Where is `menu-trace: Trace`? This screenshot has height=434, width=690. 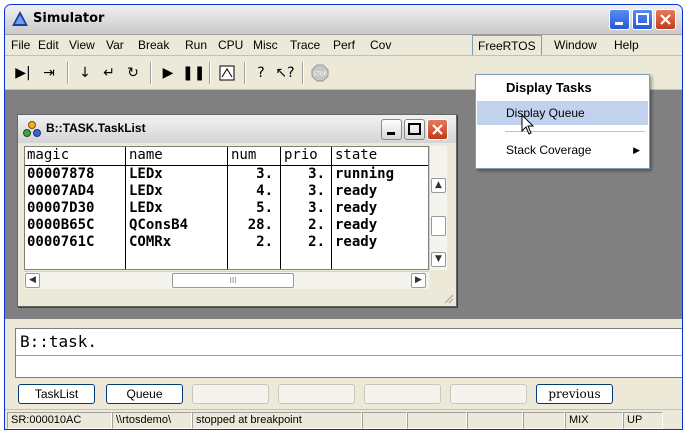 menu-trace: Trace is located at coordinates (305, 45).